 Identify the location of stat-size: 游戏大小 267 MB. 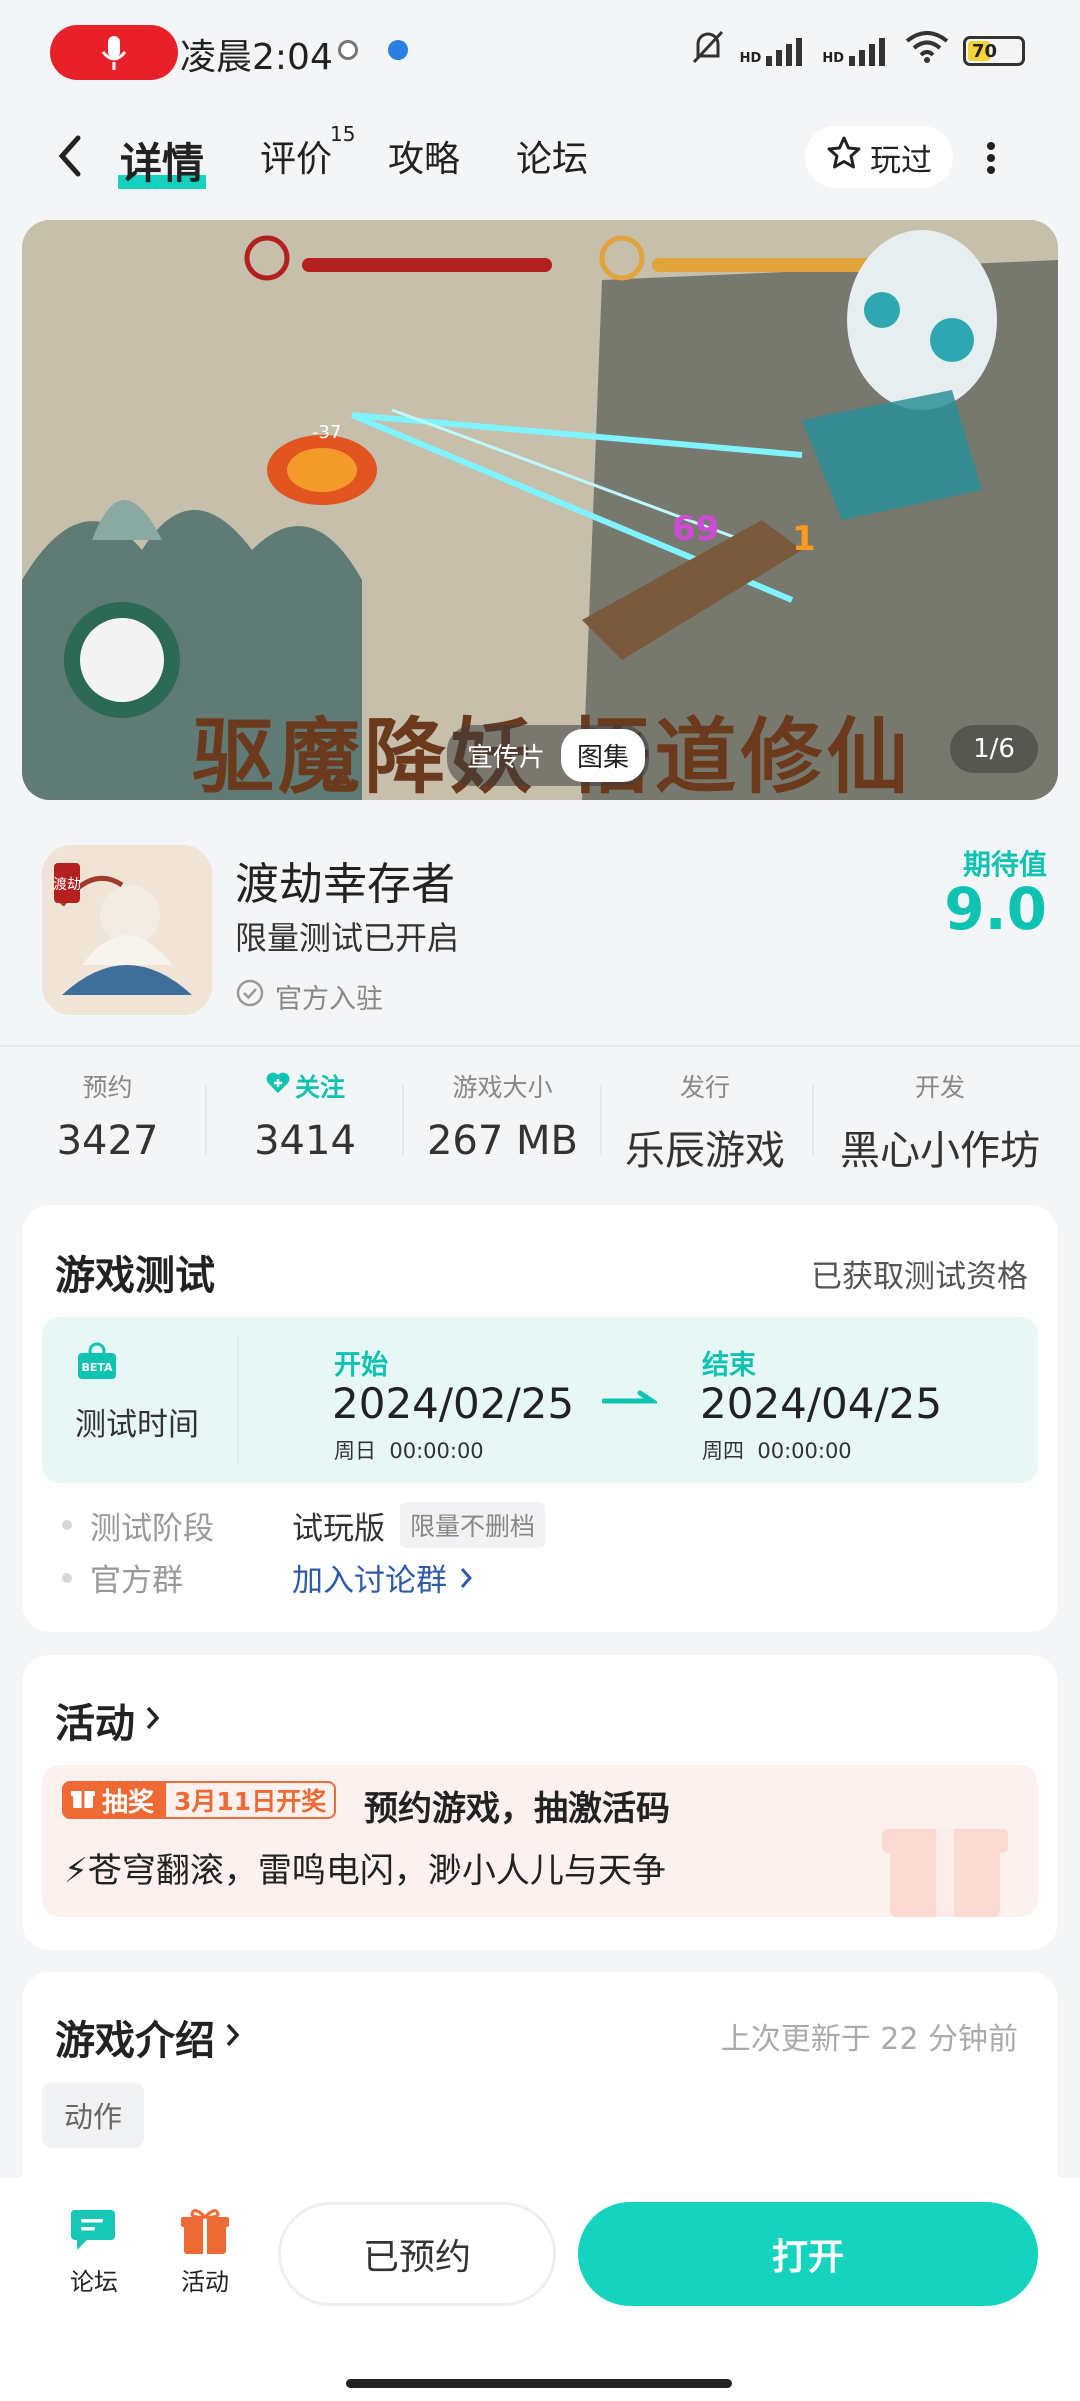
(502, 1118).